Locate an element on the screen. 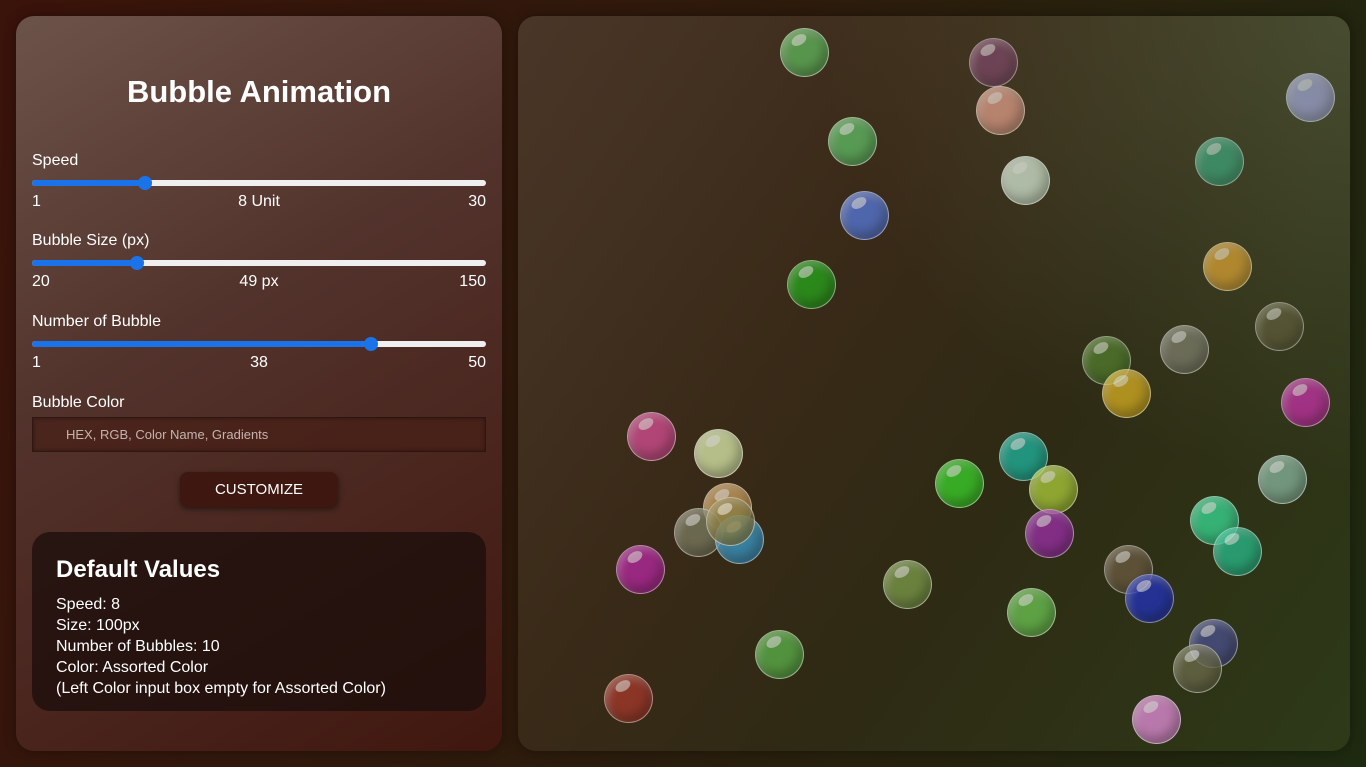 This screenshot has height=767, width=1366. speed-label: Speed is located at coordinates (55, 160).